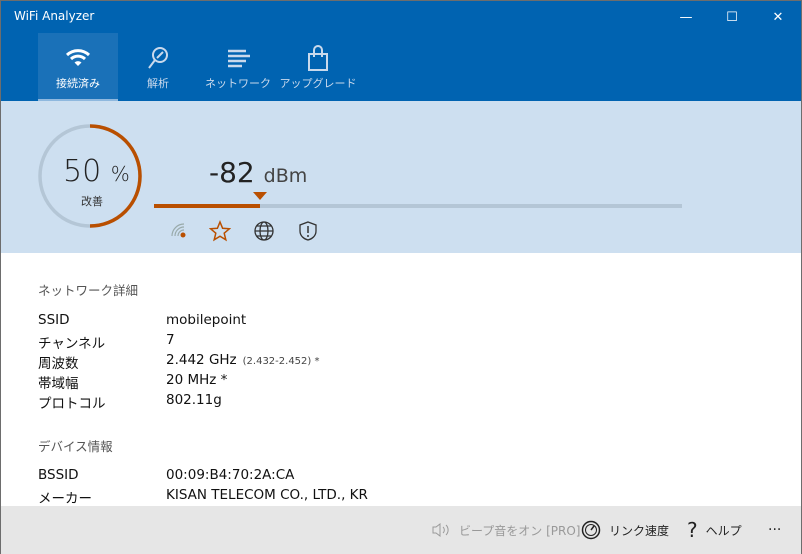 This screenshot has width=802, height=554. I want to click on signal-bar-fill, so click(207, 206).